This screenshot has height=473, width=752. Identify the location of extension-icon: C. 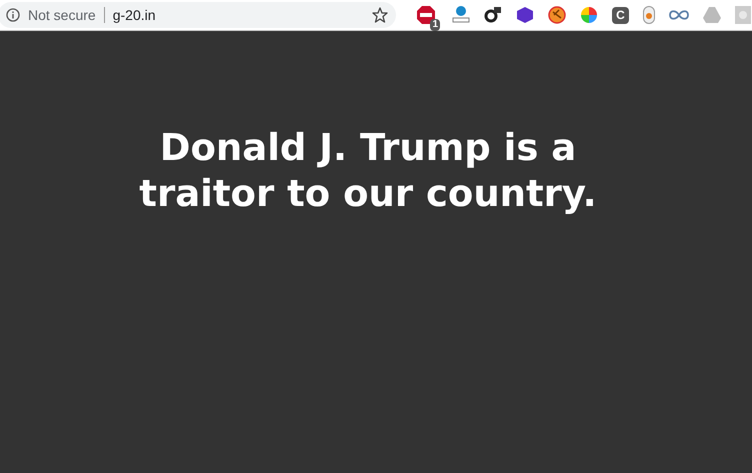
(620, 15).